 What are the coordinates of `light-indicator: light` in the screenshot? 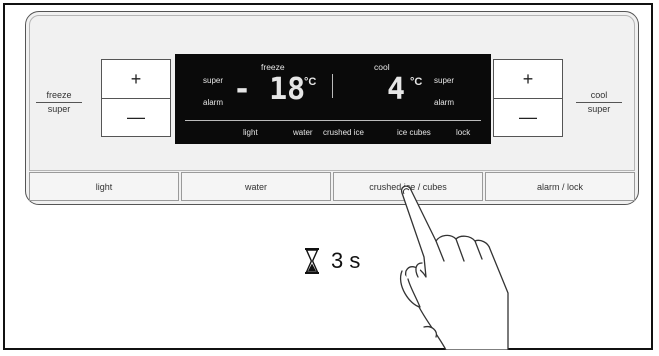 It's located at (250, 132).